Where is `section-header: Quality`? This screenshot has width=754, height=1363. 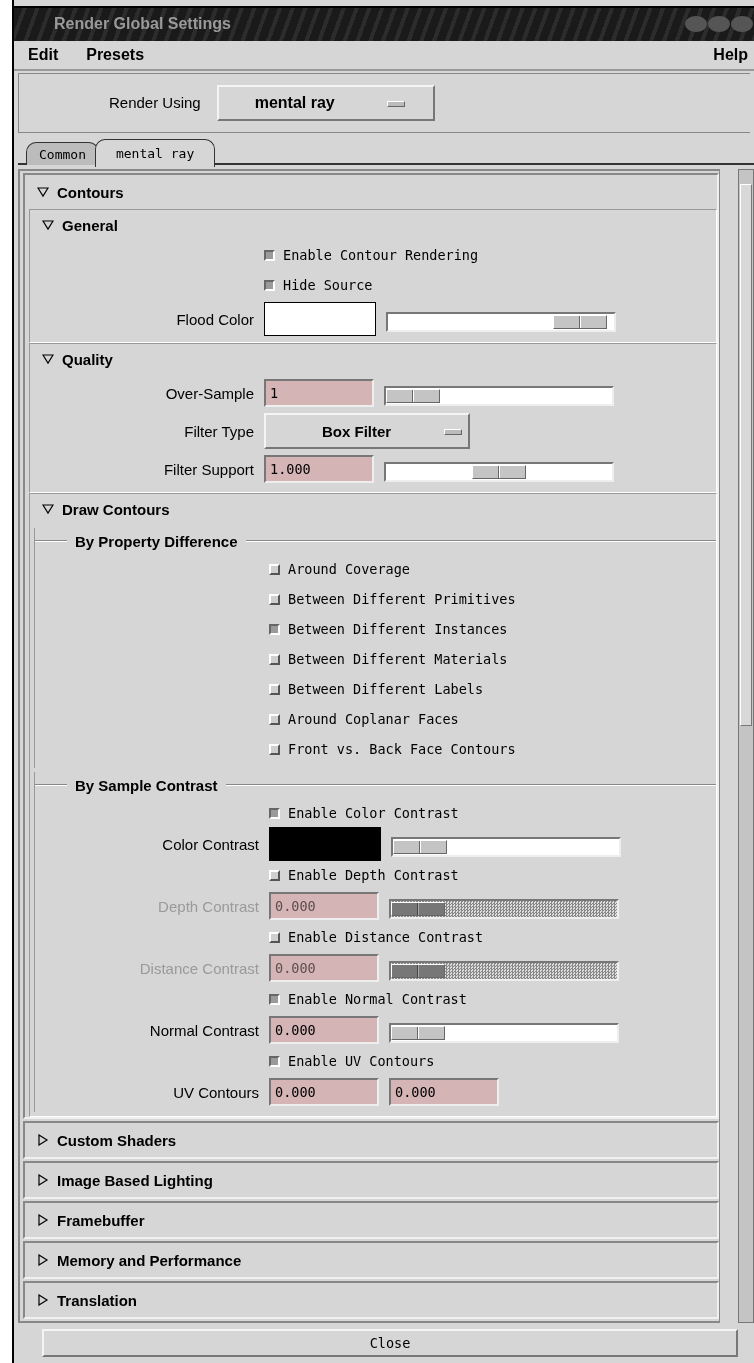 section-header: Quality is located at coordinates (71, 359).